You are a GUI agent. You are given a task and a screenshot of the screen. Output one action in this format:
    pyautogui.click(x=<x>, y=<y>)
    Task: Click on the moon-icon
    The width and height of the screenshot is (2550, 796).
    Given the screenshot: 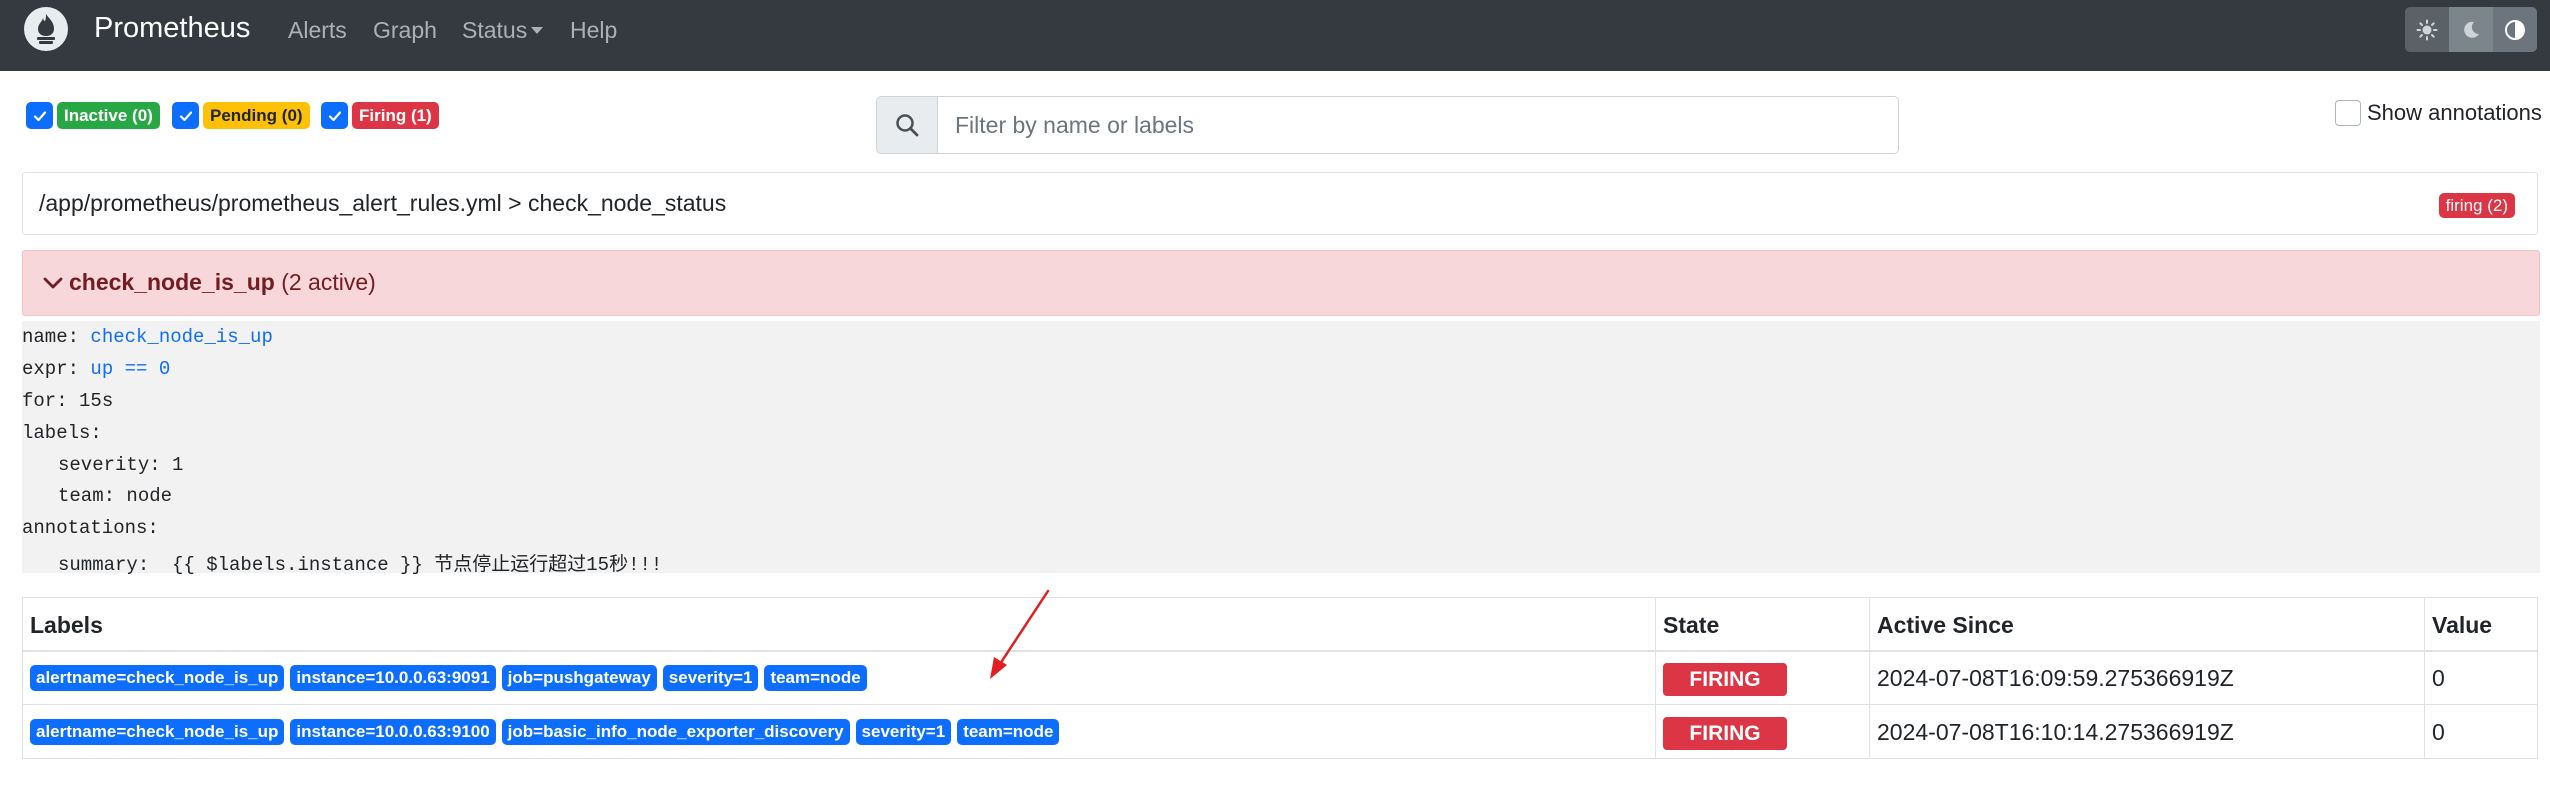 What is the action you would take?
    pyautogui.click(x=2471, y=29)
    